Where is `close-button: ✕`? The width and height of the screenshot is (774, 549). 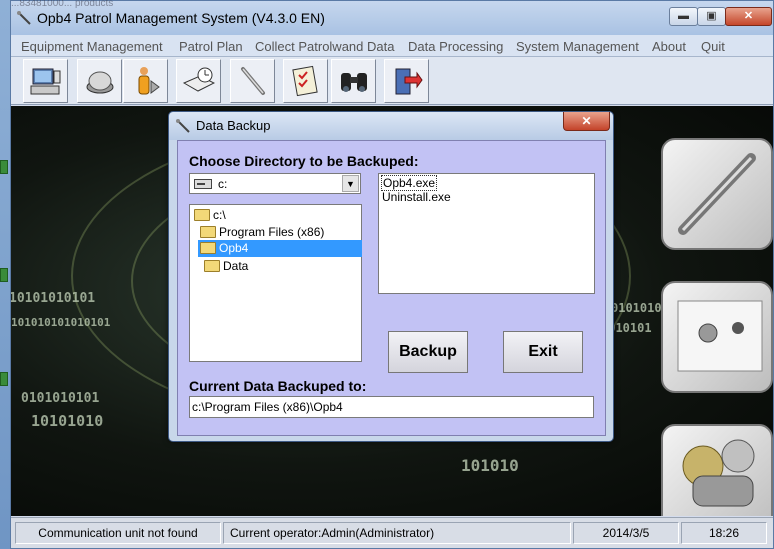
close-button: ✕ is located at coordinates (748, 16).